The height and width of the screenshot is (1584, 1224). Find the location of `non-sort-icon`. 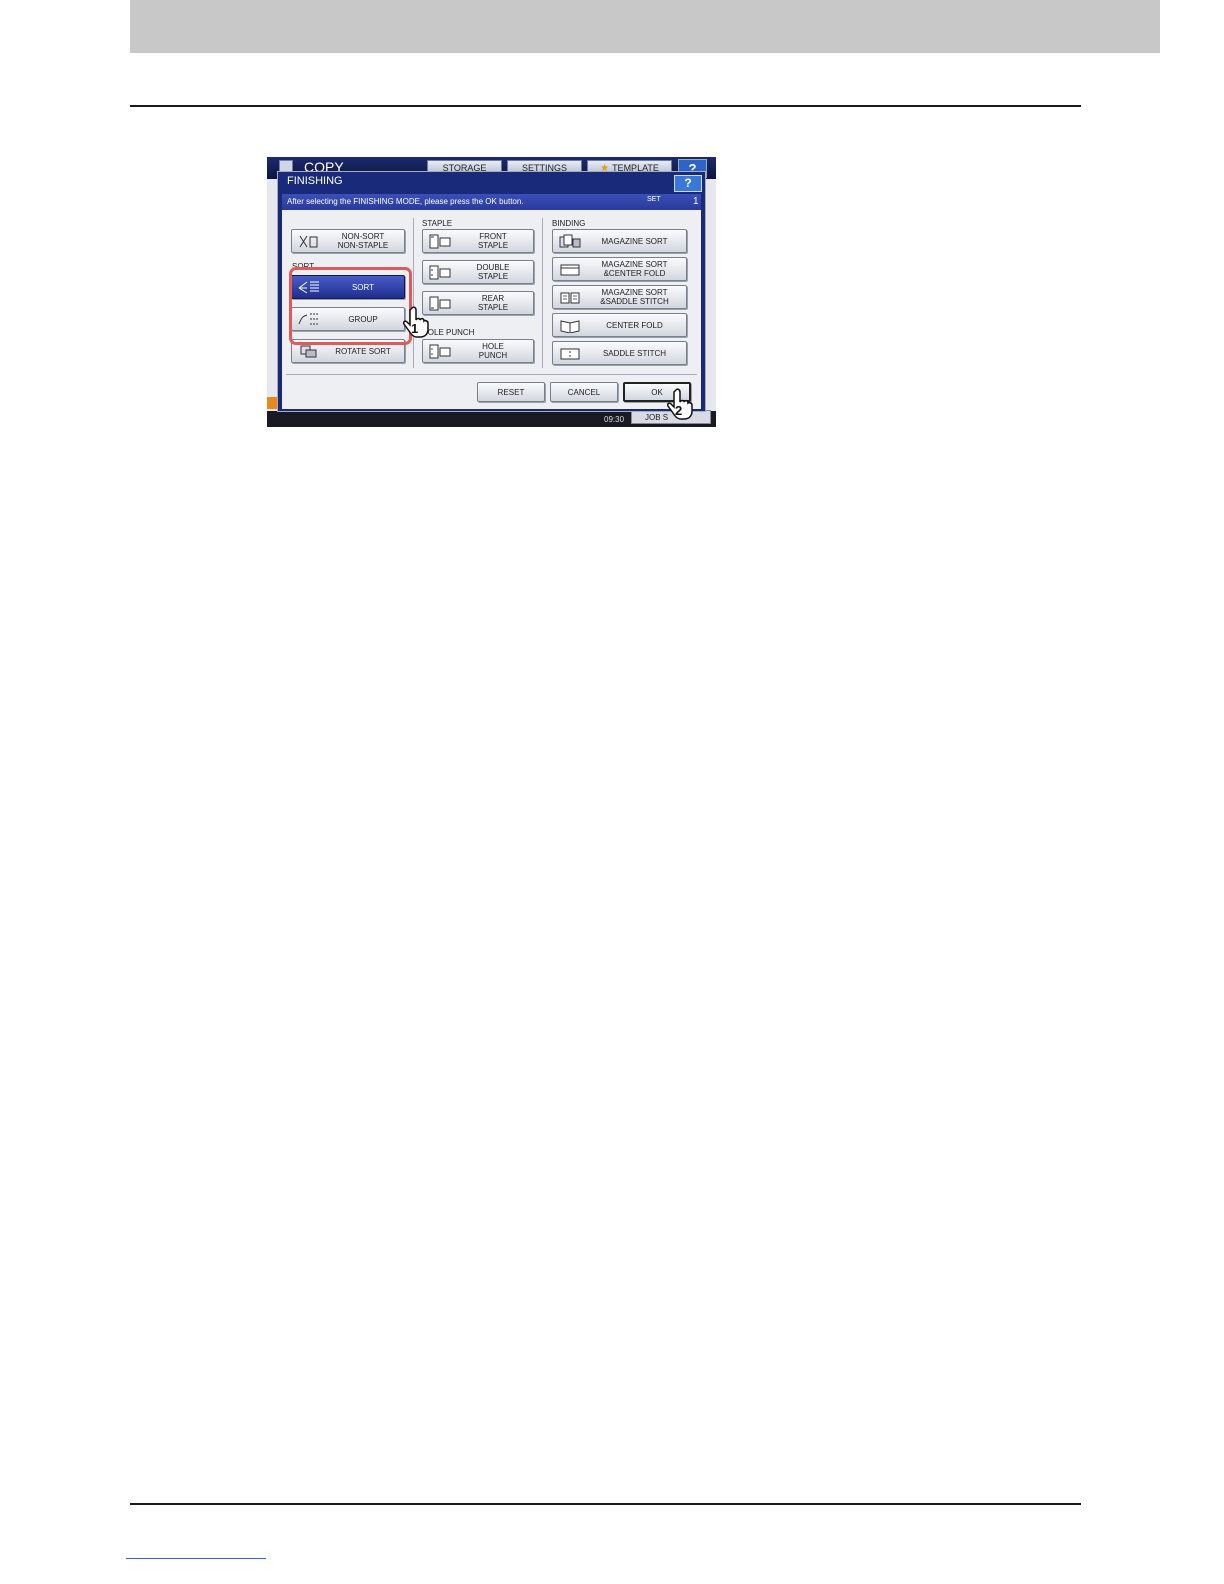

non-sort-icon is located at coordinates (308, 241).